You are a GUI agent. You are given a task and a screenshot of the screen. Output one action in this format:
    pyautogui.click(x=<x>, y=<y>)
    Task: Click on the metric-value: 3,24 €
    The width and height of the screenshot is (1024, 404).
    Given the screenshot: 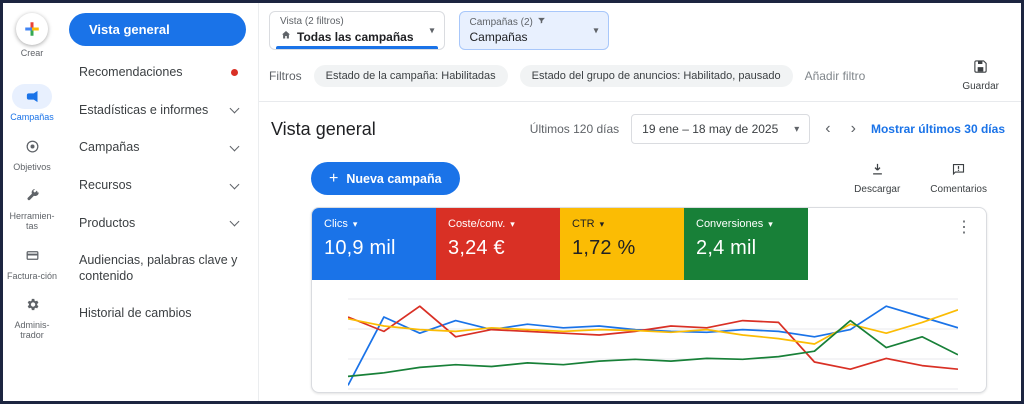 What is the action you would take?
    pyautogui.click(x=476, y=248)
    